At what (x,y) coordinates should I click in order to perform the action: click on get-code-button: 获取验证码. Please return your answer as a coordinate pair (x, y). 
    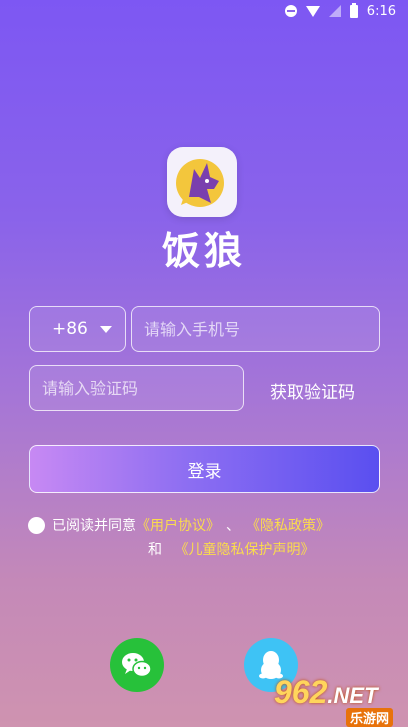
    Looking at the image, I should click on (312, 390).